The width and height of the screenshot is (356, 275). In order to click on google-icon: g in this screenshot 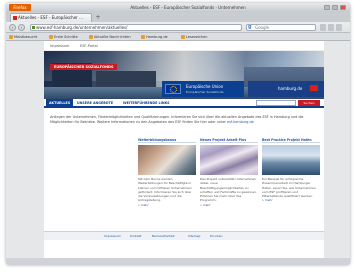, I will do `click(250, 27)`.